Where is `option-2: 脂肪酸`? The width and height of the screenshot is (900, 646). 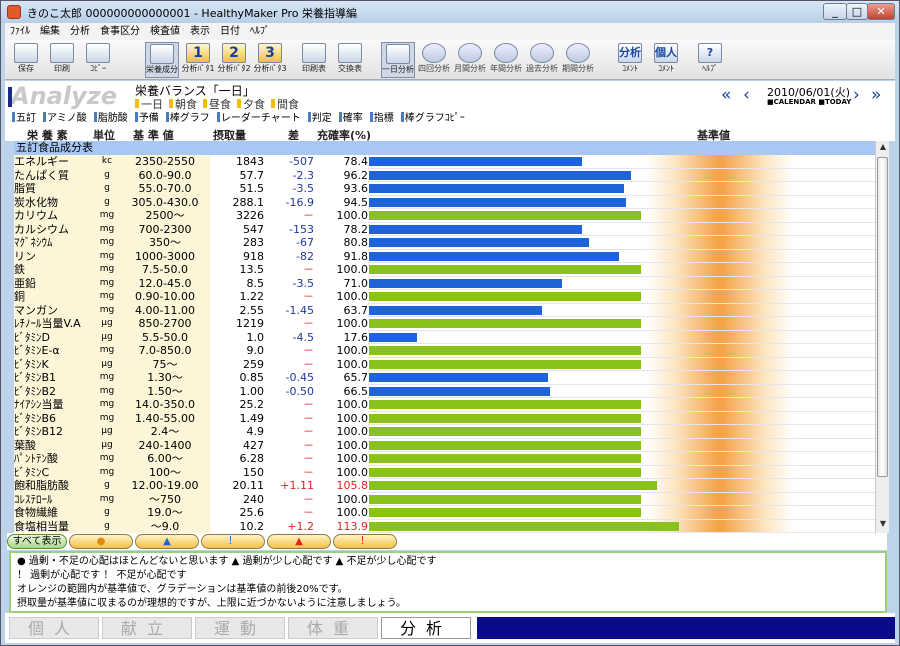
option-2: 脂肪酸 is located at coordinates (110, 119).